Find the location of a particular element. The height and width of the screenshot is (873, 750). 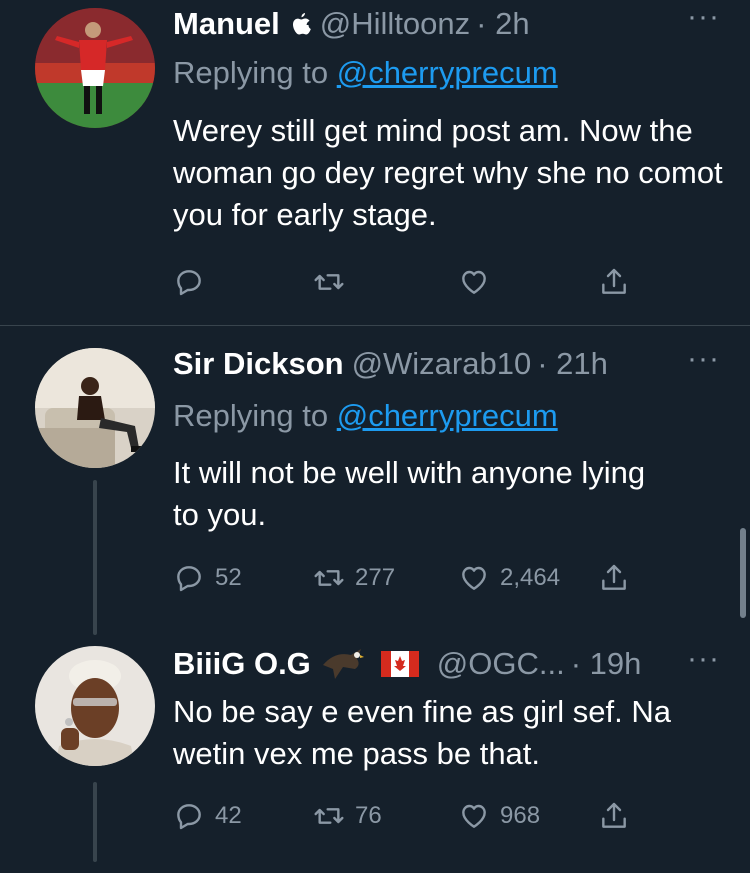

reply-count: 42 is located at coordinates (228, 815).